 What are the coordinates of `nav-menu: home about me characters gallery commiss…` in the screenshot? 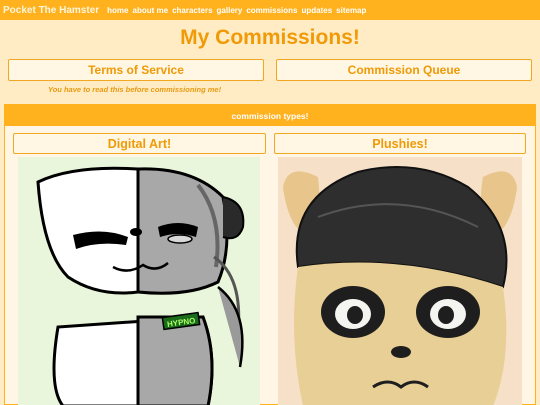 It's located at (238, 10).